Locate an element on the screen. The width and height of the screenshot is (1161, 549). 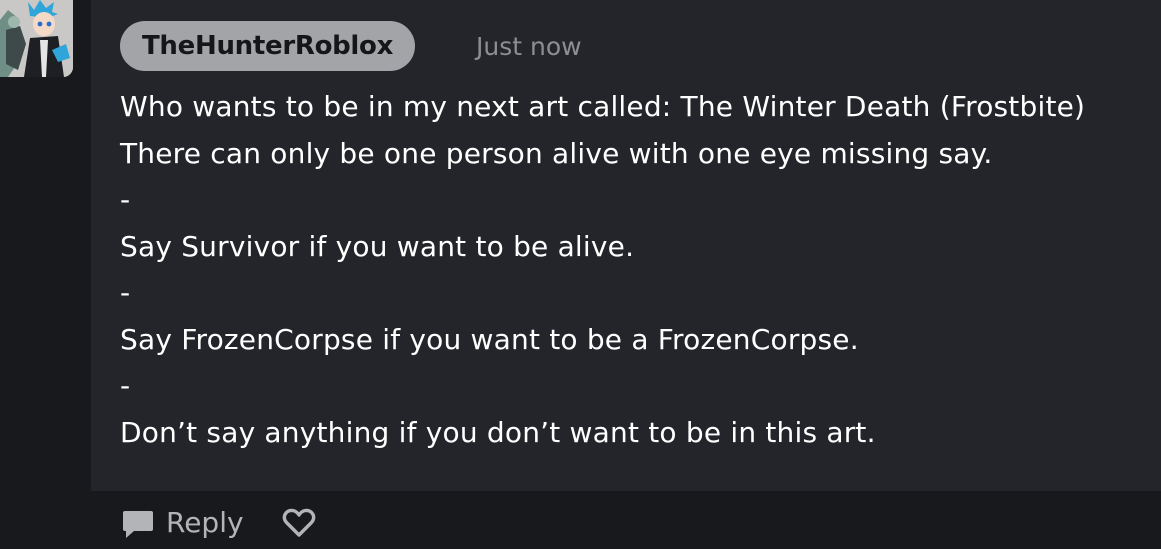
comment-actions: Reply is located at coordinates (218, 523).